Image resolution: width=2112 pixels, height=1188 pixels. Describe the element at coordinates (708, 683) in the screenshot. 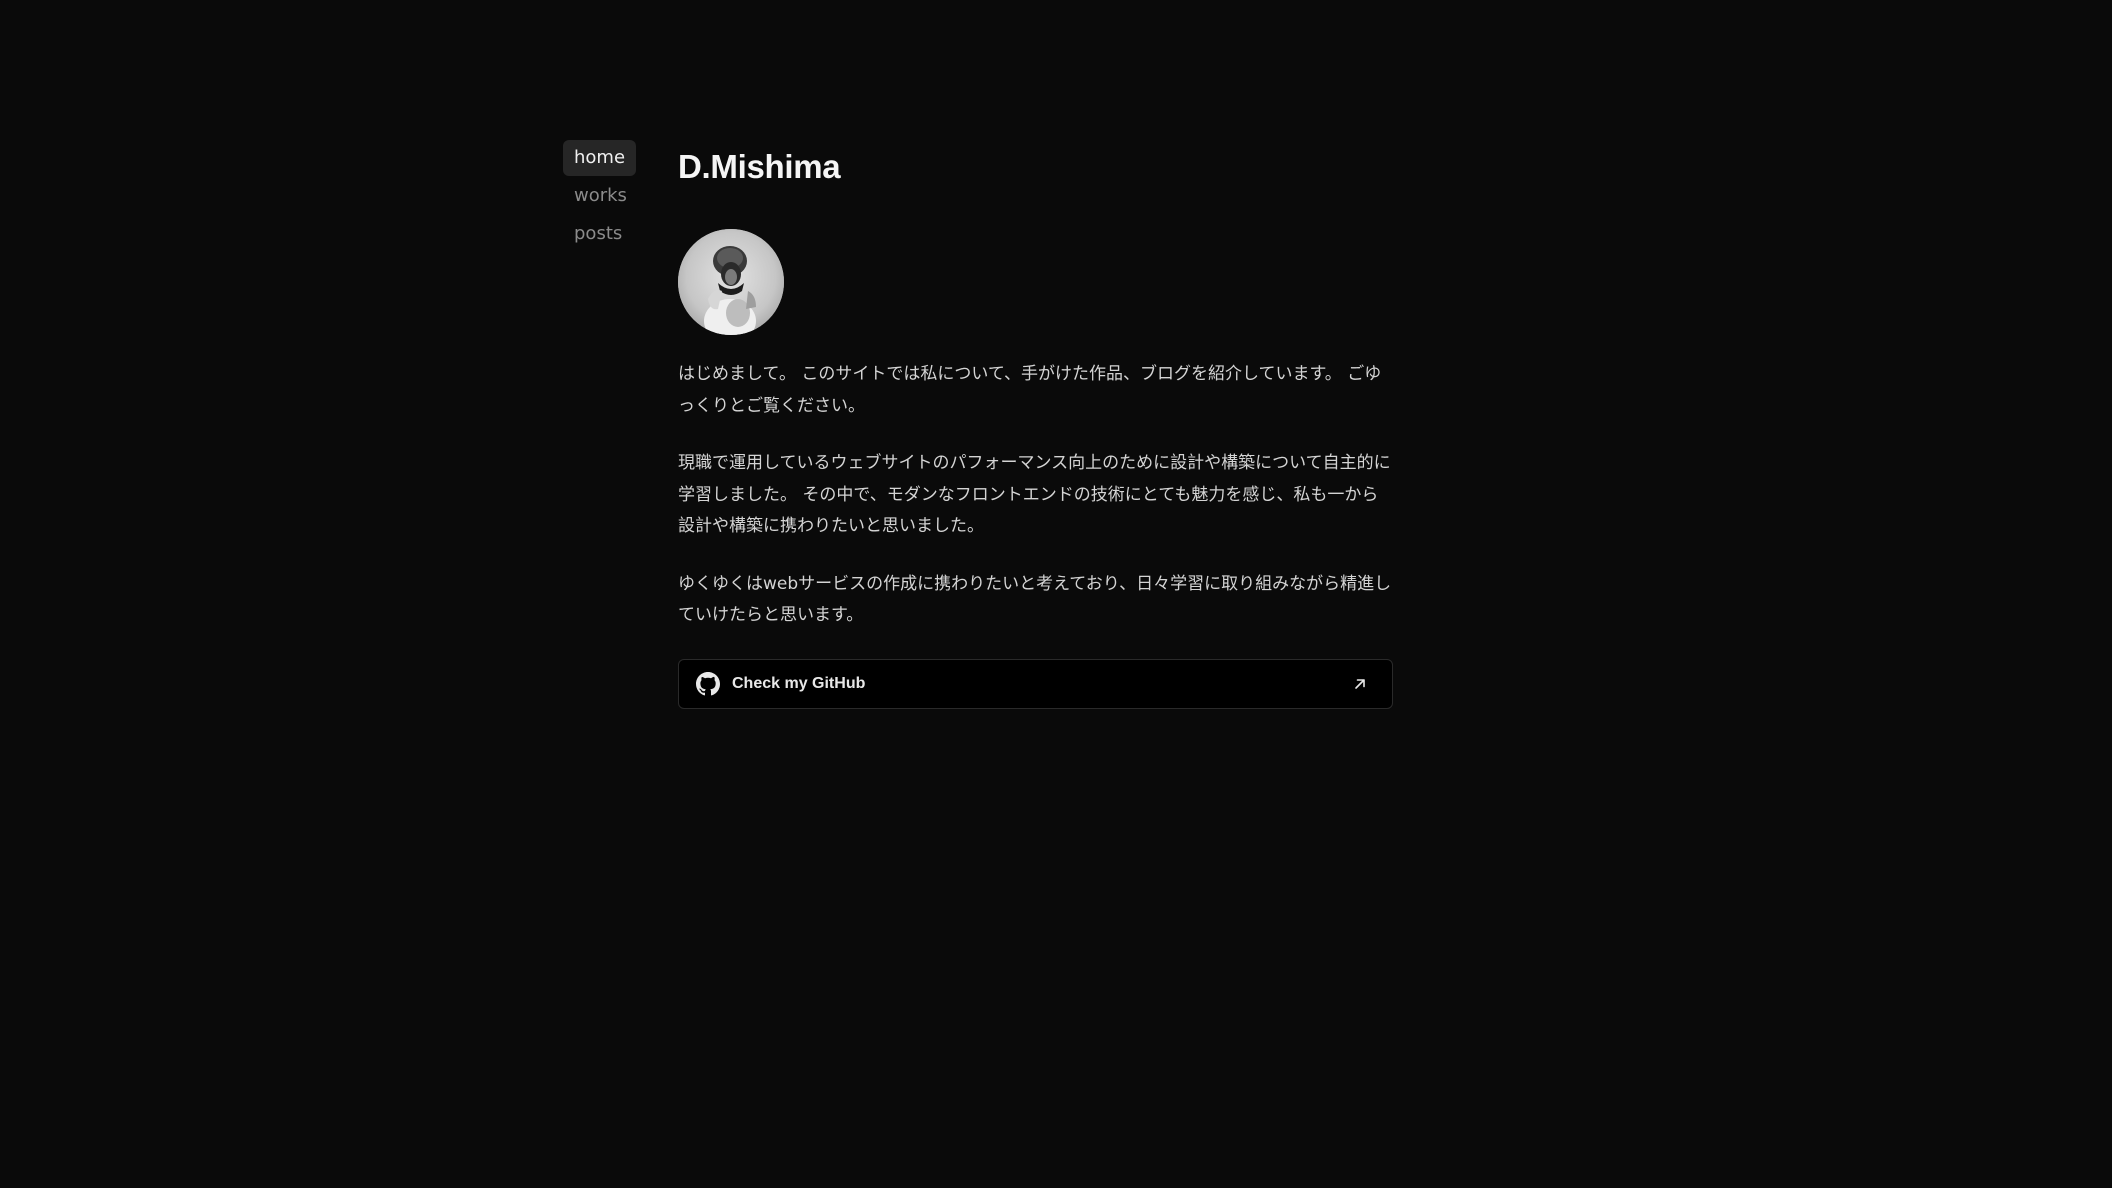

I see `github-icon` at that location.